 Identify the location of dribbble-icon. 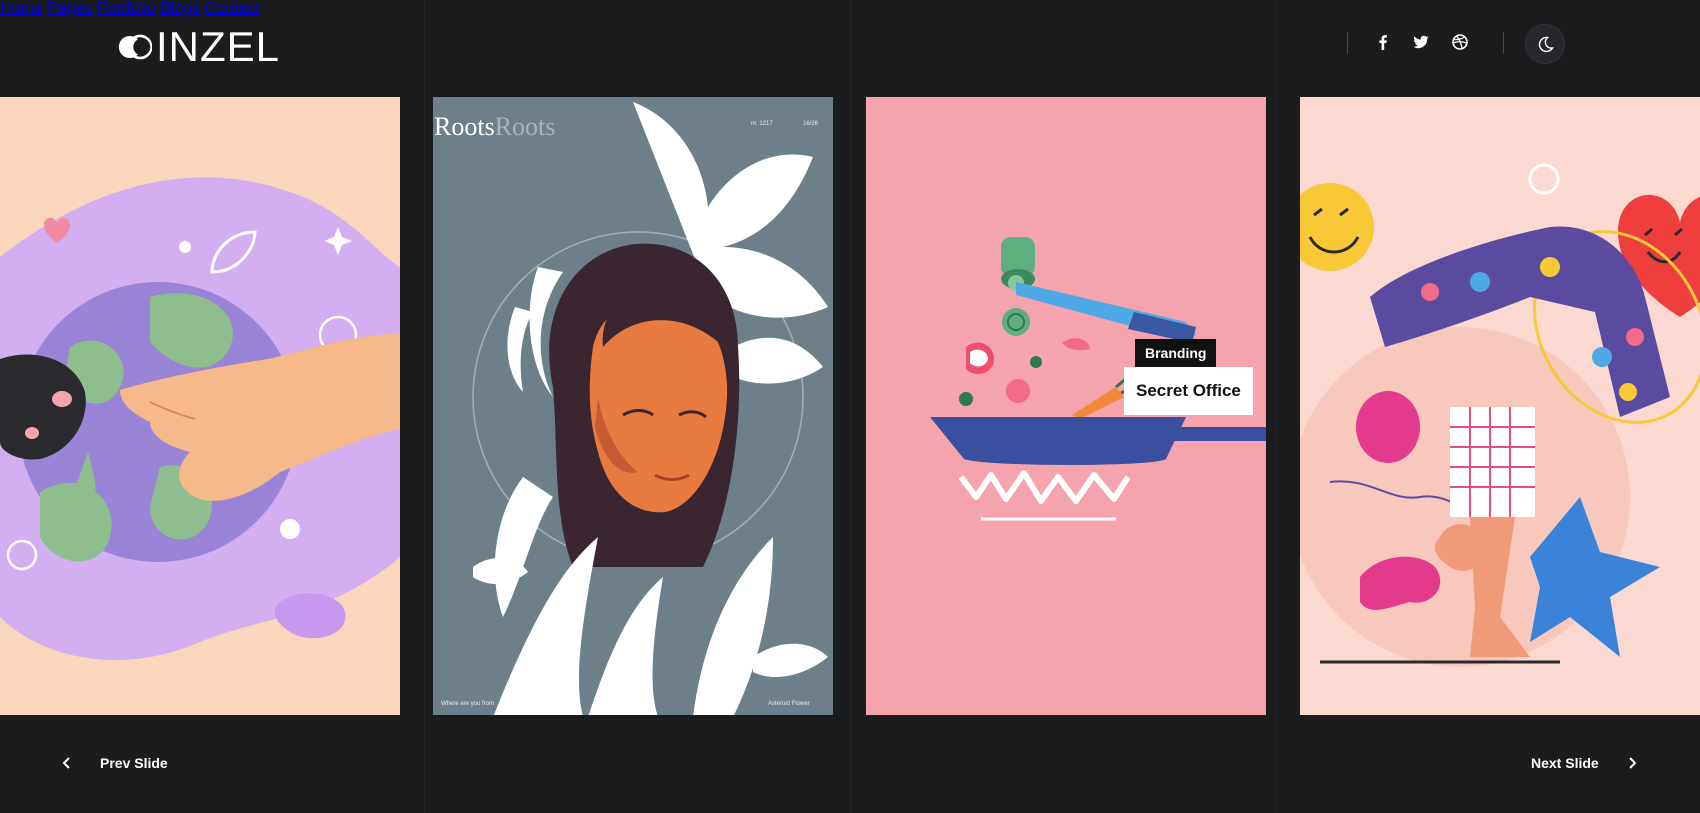
(1460, 42).